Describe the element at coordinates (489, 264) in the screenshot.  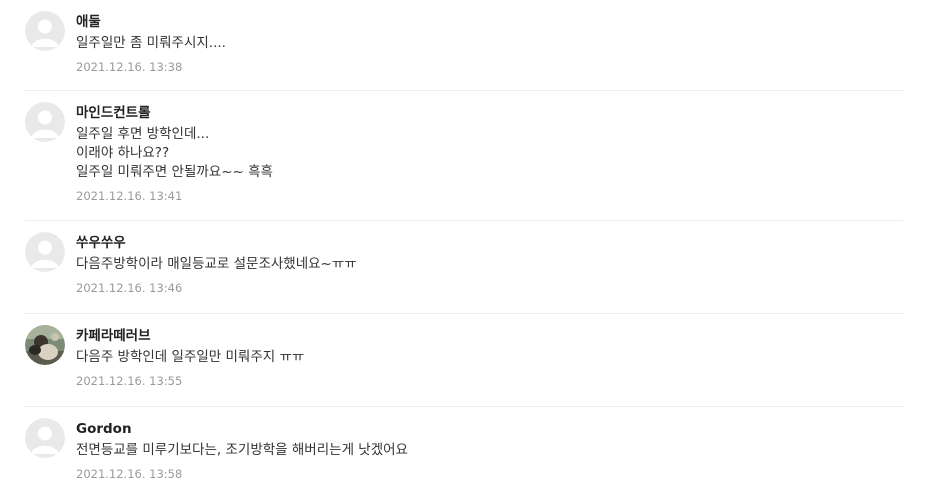
I see `comment-text: 다음주방학이라 매일등교로 설문조사했네요~ㅠㅠ` at that location.